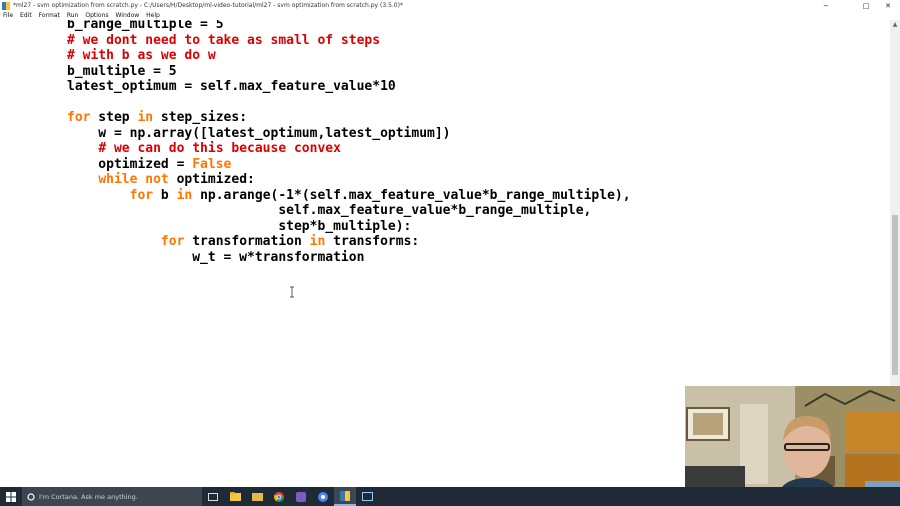 The width and height of the screenshot is (900, 506). I want to click on taskbar: I'm Cortana. Ask me anything., so click(450, 496).